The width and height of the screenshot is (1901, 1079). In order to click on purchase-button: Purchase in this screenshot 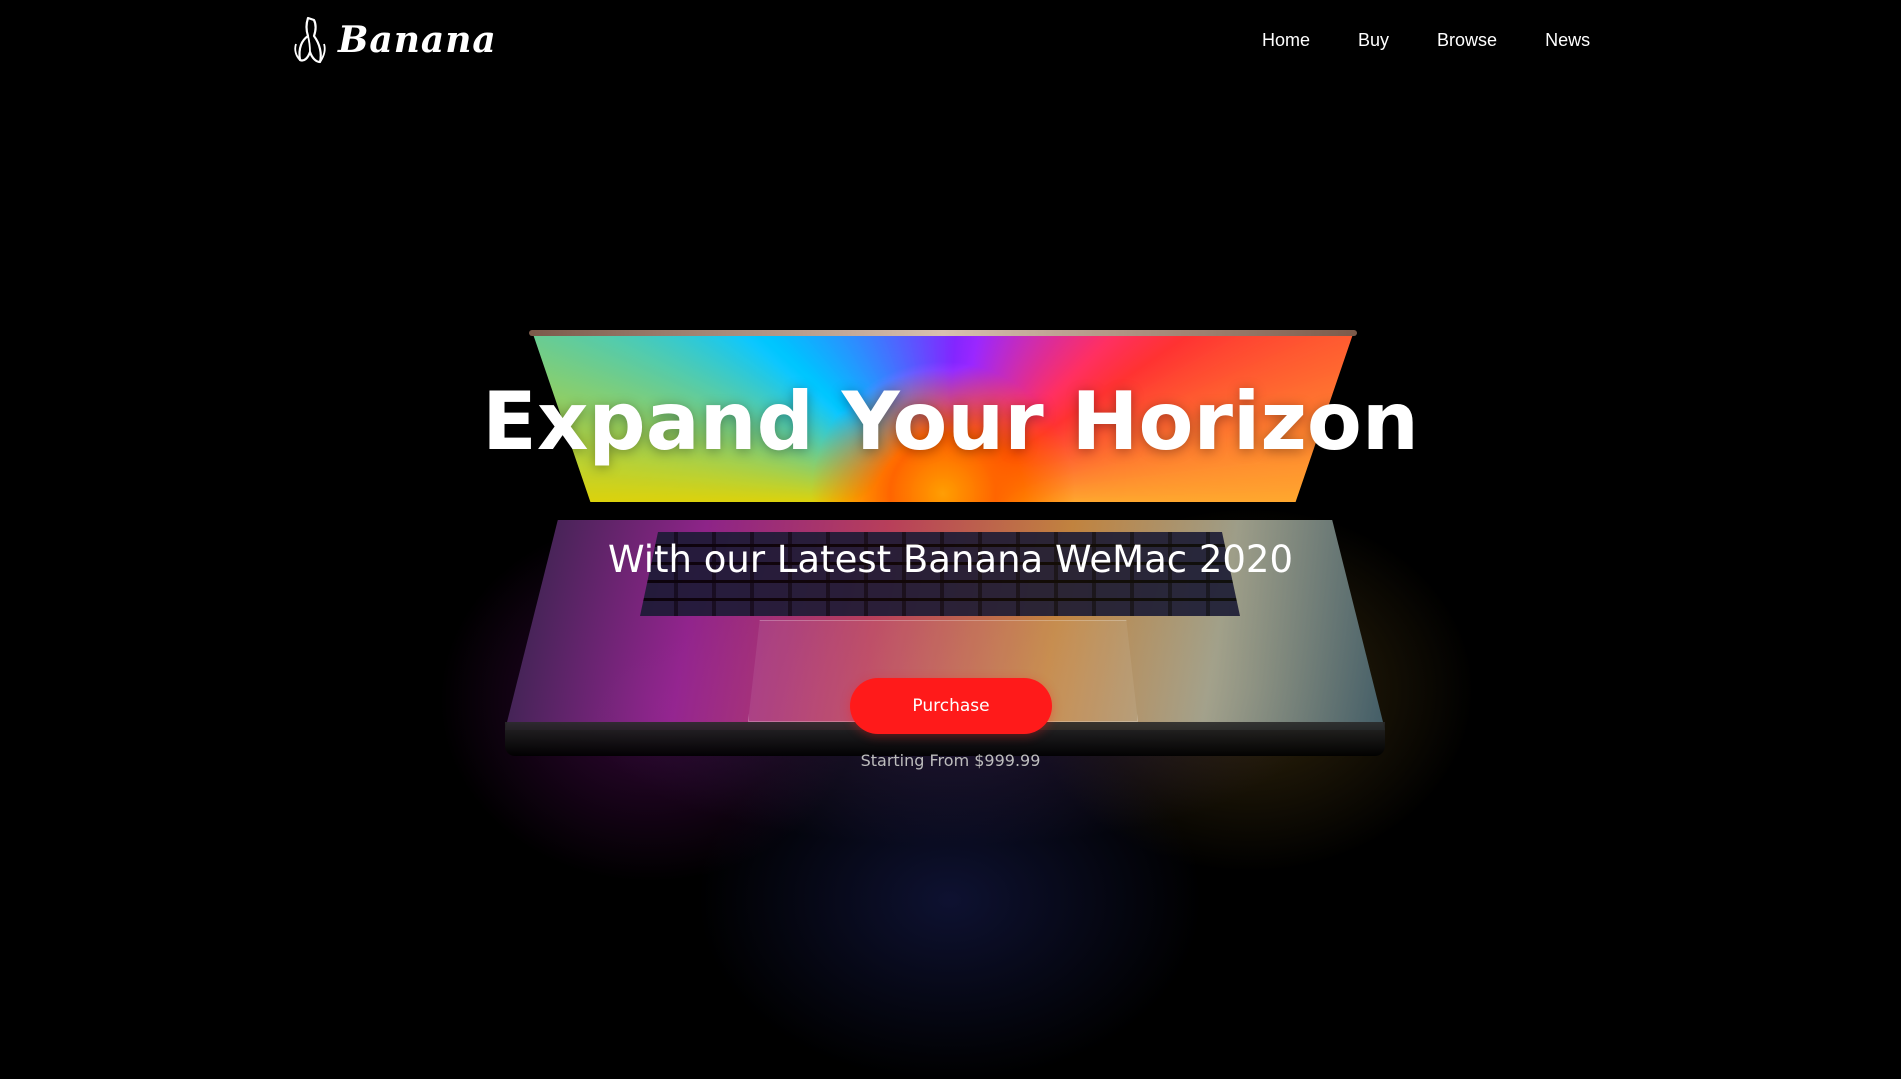, I will do `click(951, 706)`.